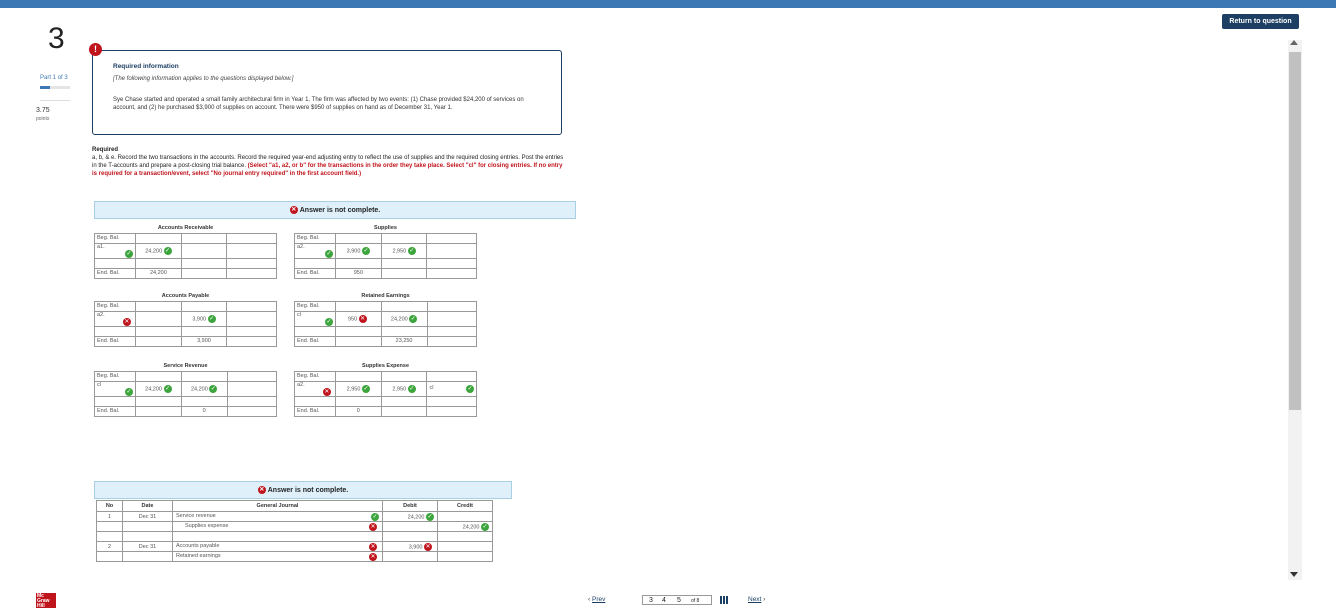 This screenshot has width=1336, height=609. Describe the element at coordinates (465, 526) in the screenshot. I see `credit-cell: 24,200 ✓` at that location.